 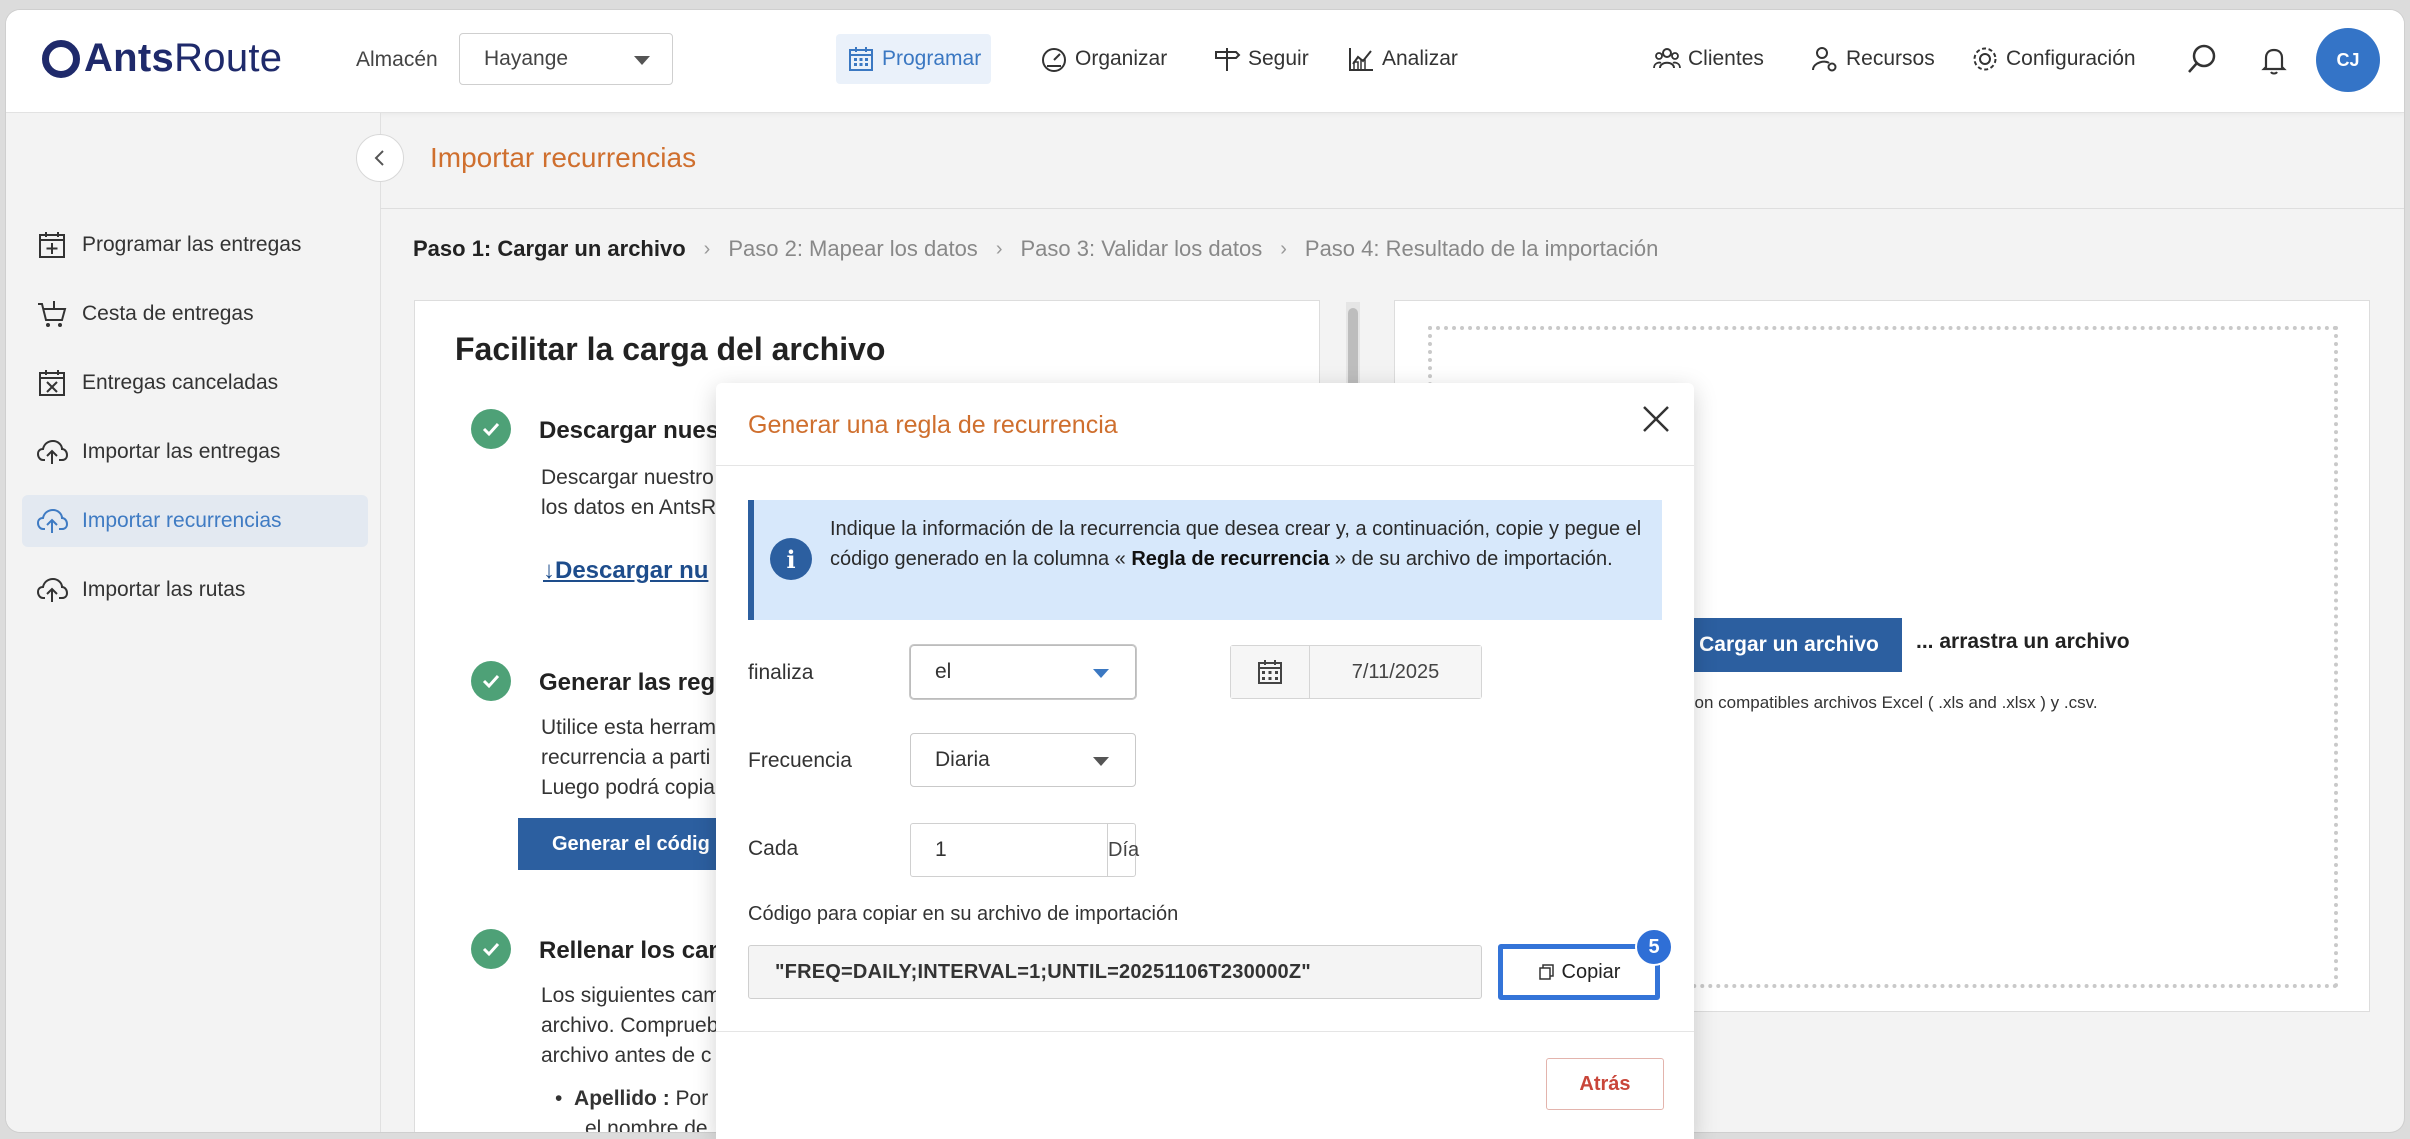 I want to click on close-button, so click(x=1656, y=419).